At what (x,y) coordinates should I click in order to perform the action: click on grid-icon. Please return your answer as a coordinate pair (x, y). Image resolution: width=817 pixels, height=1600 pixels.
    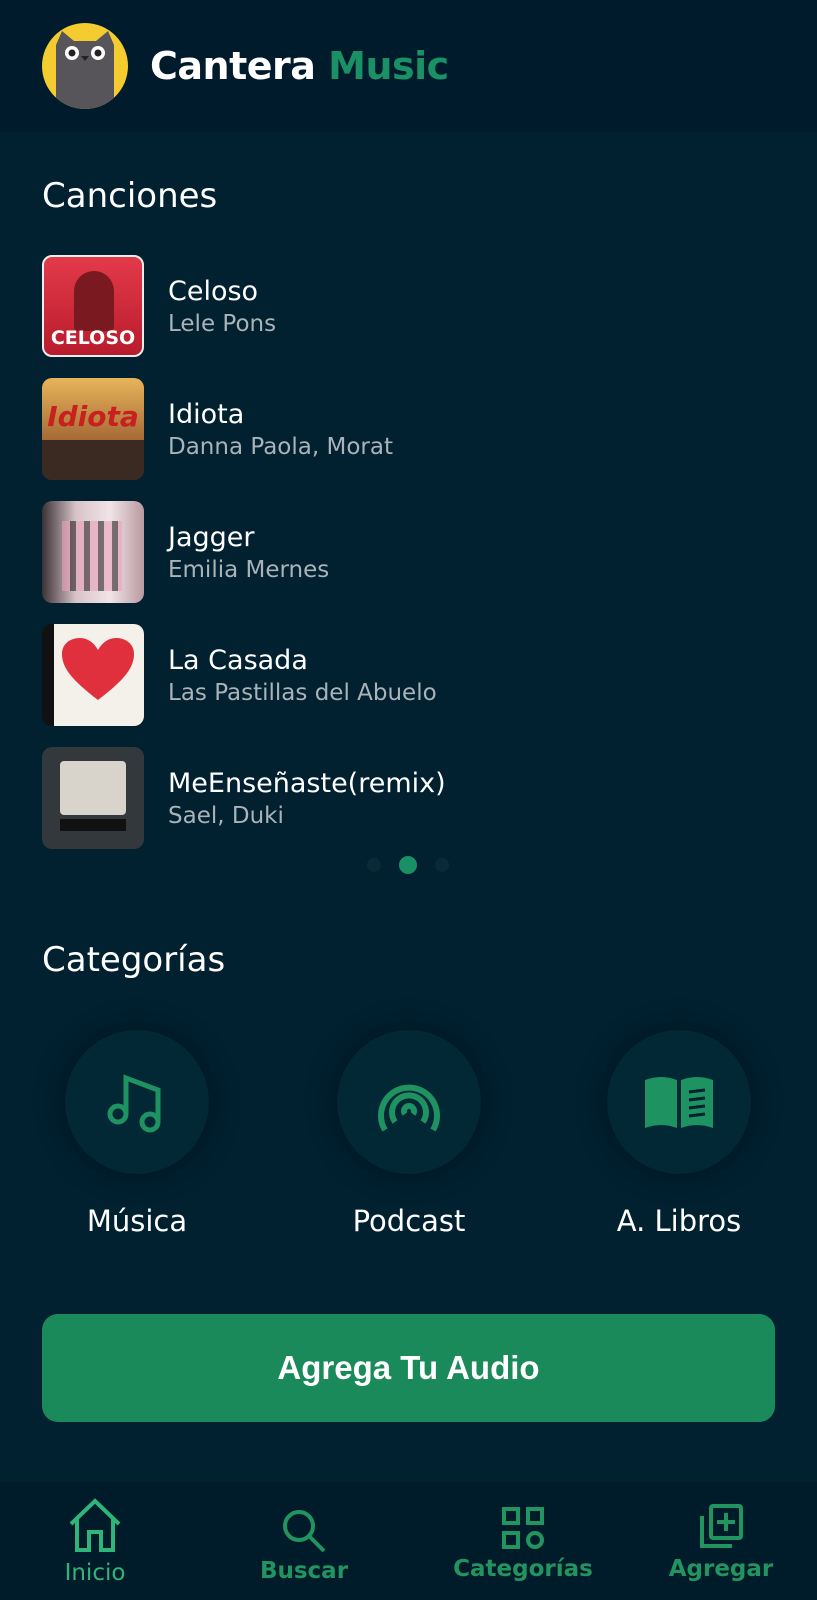
    Looking at the image, I should click on (523, 1528).